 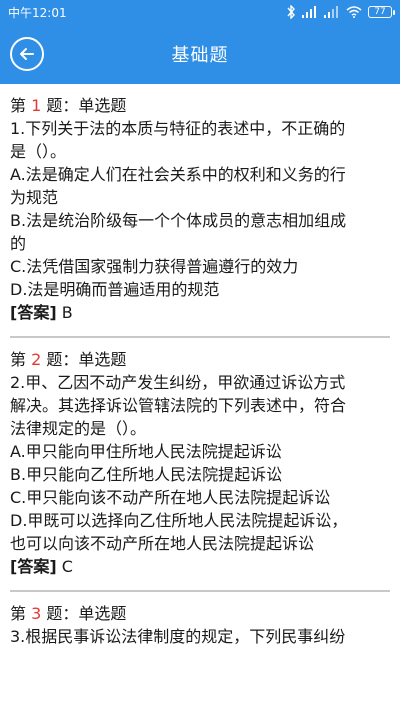 What do you see at coordinates (178, 405) in the screenshot?
I see `question-stem: 解决。其选择诉讼管辖法院的下列表述中，符合` at bounding box center [178, 405].